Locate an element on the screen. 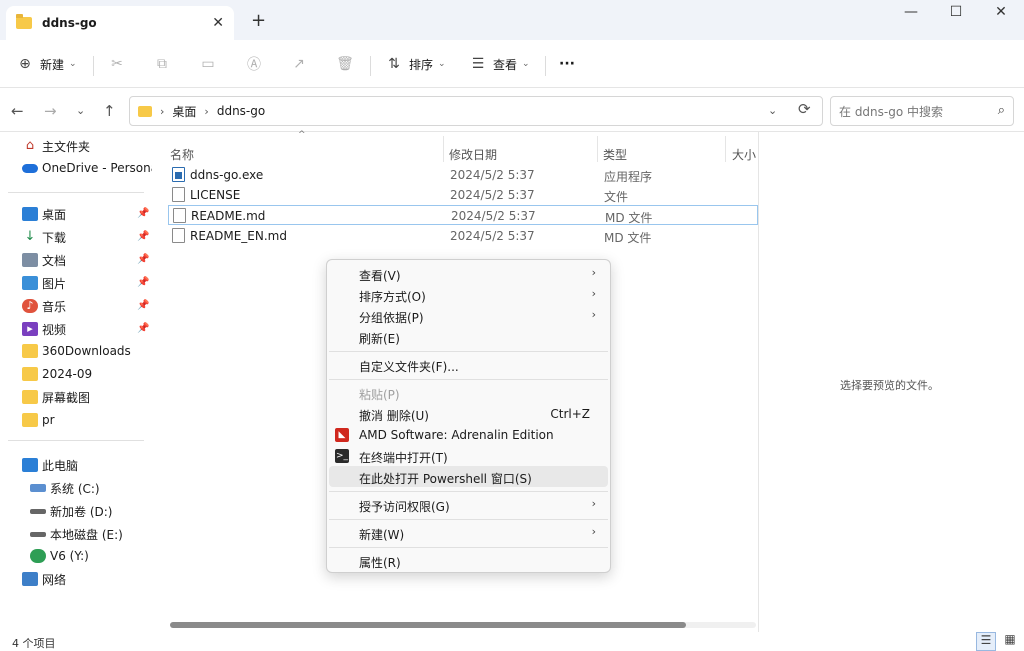  menu-item-paste: 粘贴(P) is located at coordinates (468, 392).